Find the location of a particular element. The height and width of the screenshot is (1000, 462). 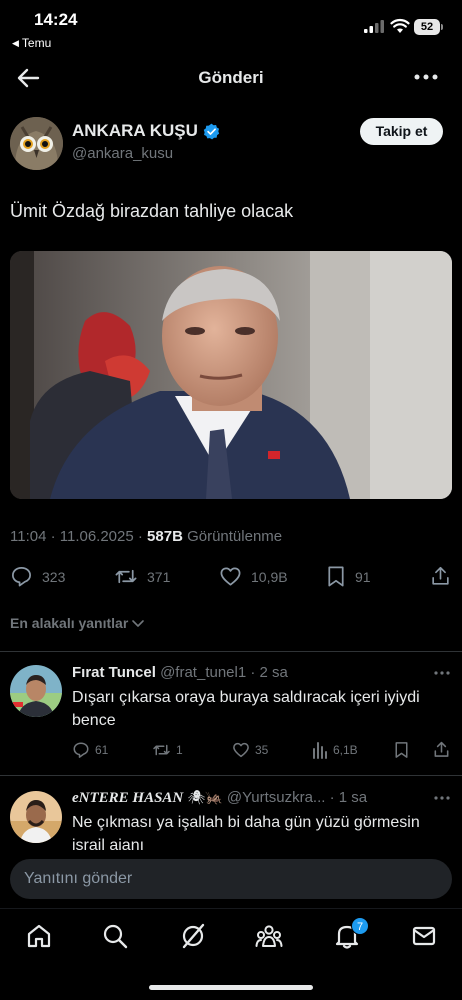

author-avatar is located at coordinates (36, 143).